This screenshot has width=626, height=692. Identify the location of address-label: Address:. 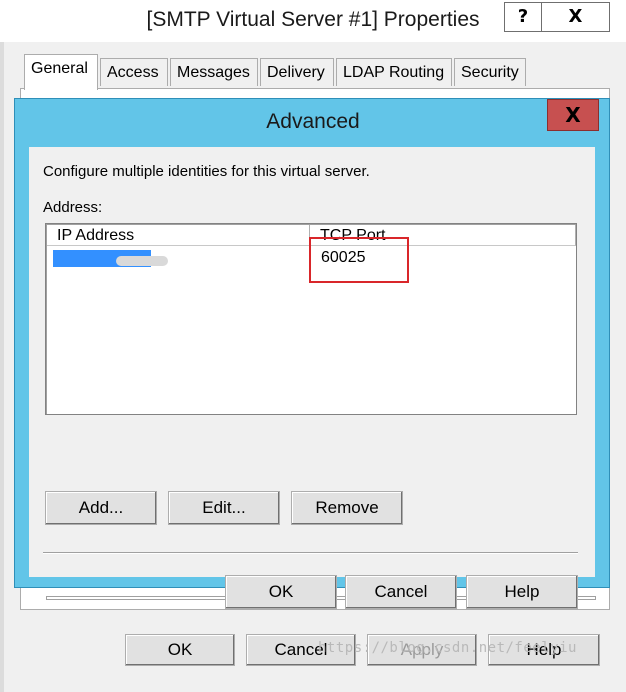
(73, 207).